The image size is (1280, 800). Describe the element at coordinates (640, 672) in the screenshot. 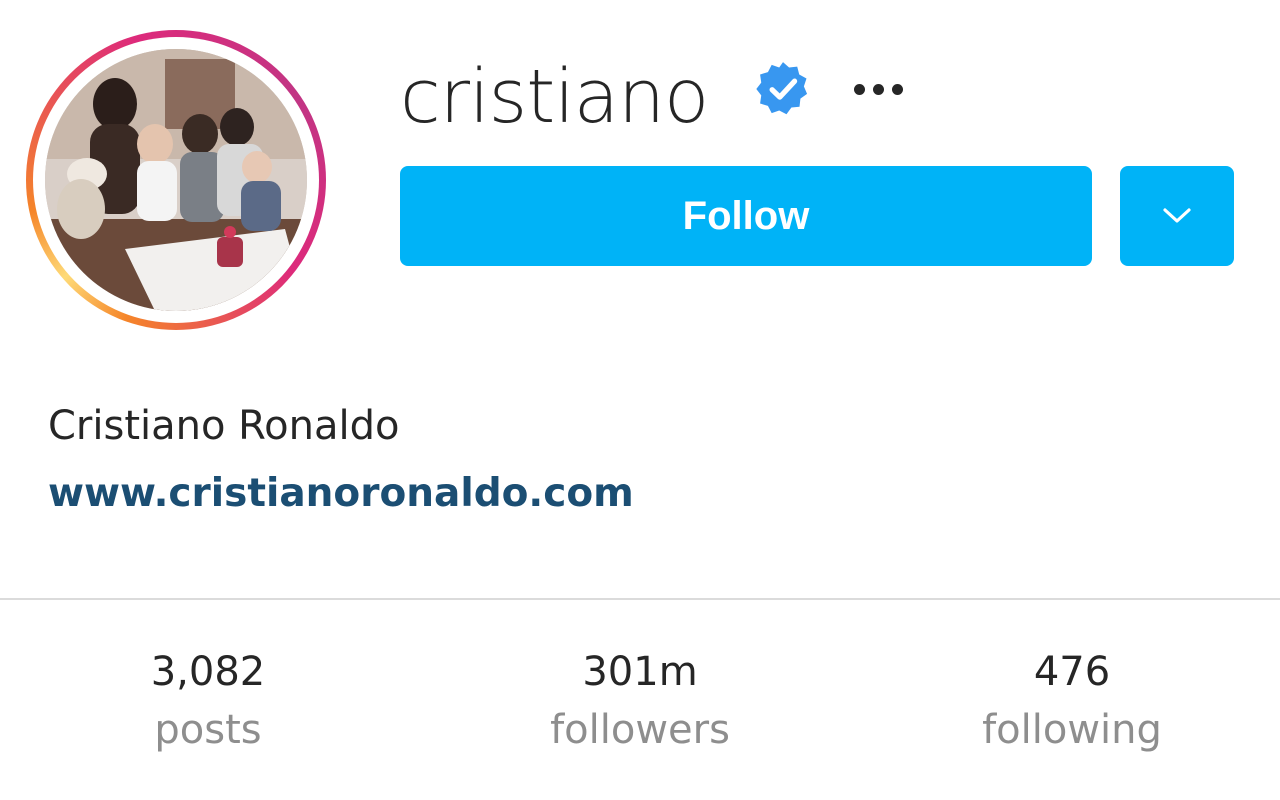

I see `stat-value: 301m` at that location.